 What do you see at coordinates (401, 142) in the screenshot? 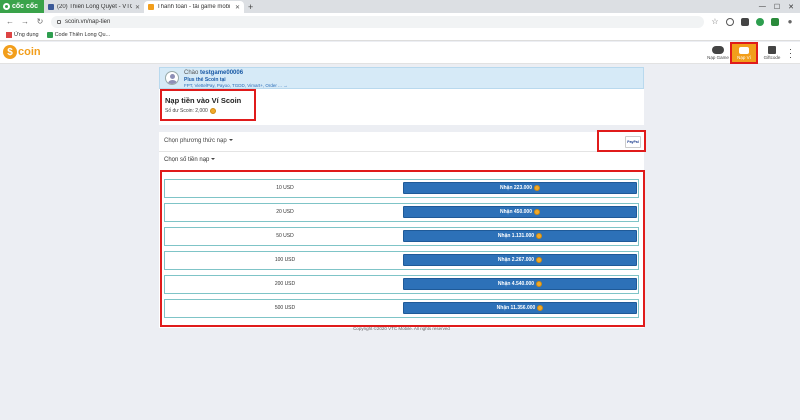
I see `payment-method-row: Chọn phương thức nạp PayPal` at bounding box center [401, 142].